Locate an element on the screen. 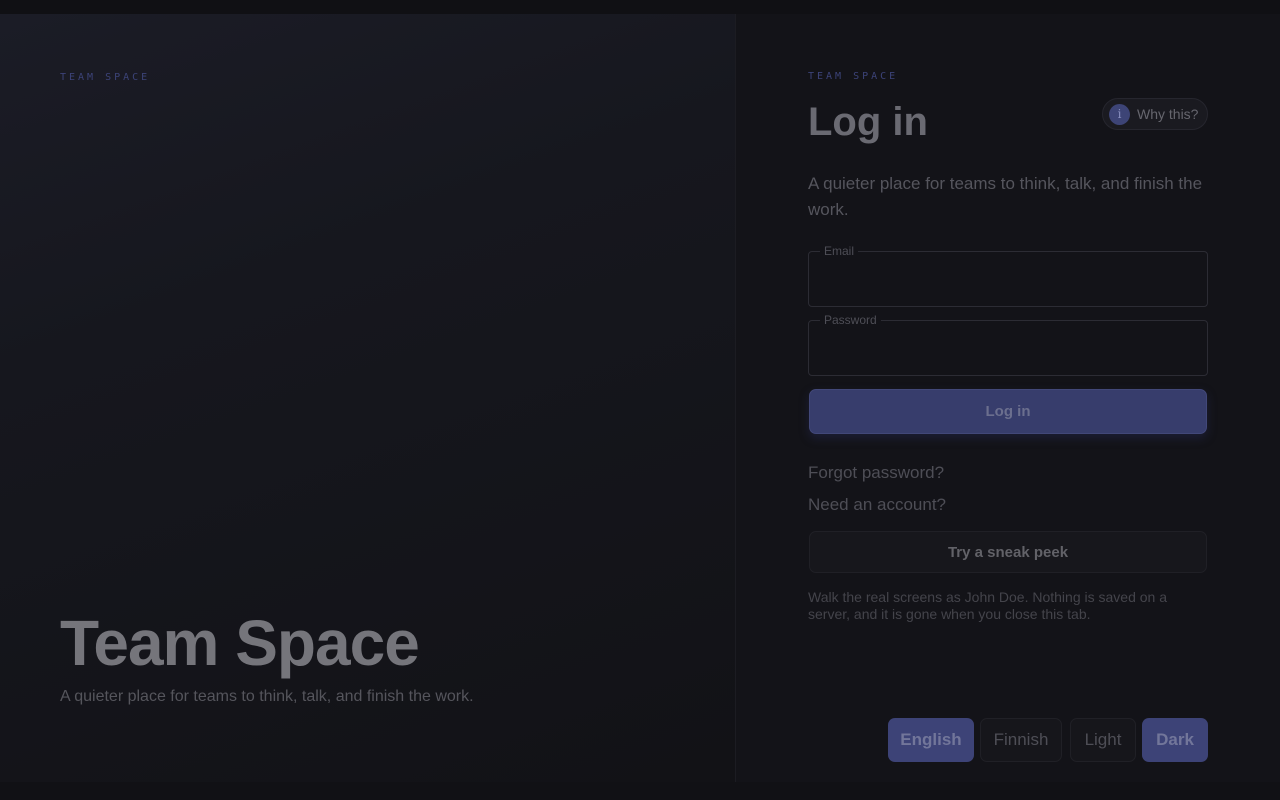 The width and height of the screenshot is (1280, 800). theme-dark-button: Dark is located at coordinates (1175, 740).